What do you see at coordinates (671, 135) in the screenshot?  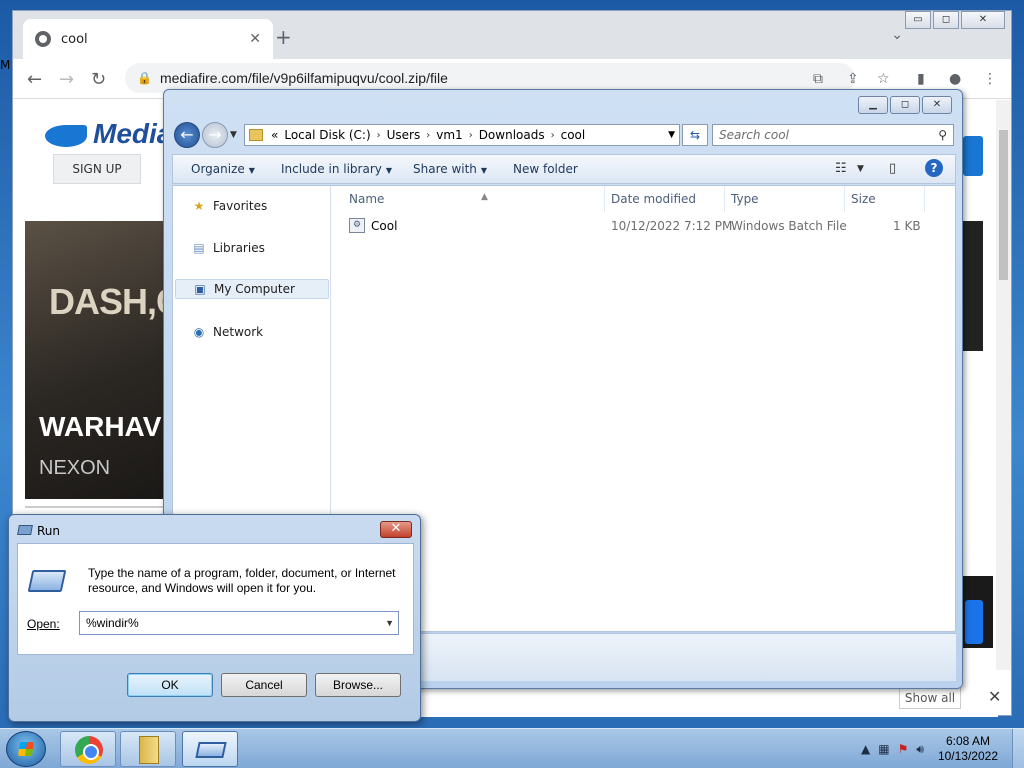 I see `address-dropdown-icon: ▼` at bounding box center [671, 135].